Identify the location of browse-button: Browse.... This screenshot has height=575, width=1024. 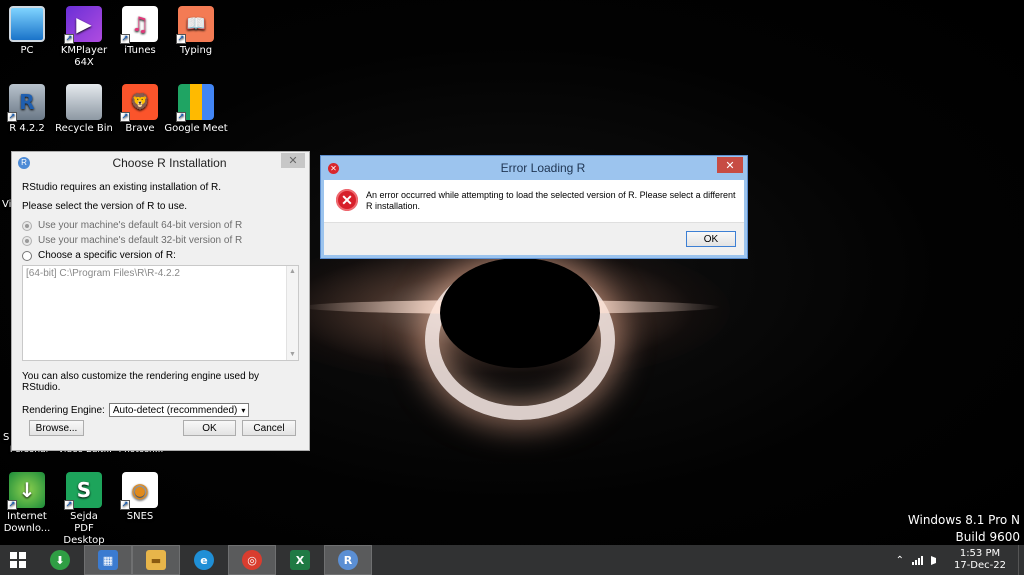
(56, 428).